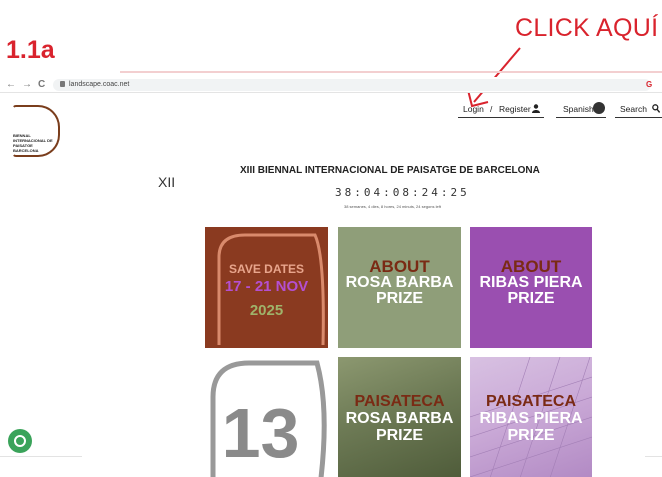 This screenshot has width=662, height=477. I want to click on search-icon, so click(656, 108).